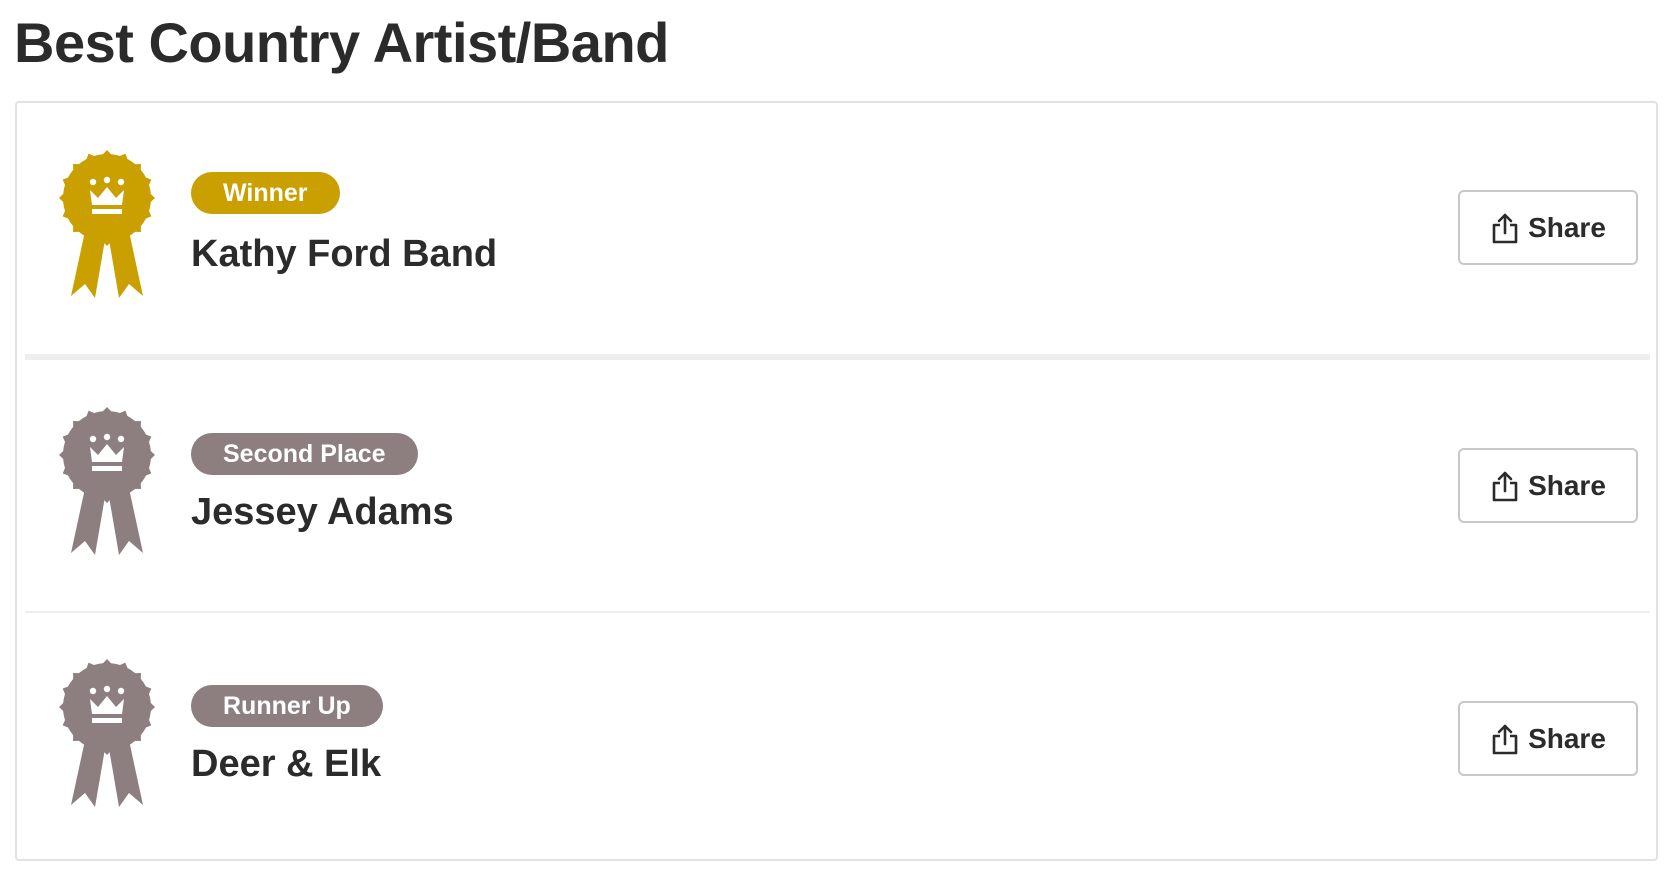  Describe the element at coordinates (322, 512) in the screenshot. I see `artist-name: Jessey Adams` at that location.